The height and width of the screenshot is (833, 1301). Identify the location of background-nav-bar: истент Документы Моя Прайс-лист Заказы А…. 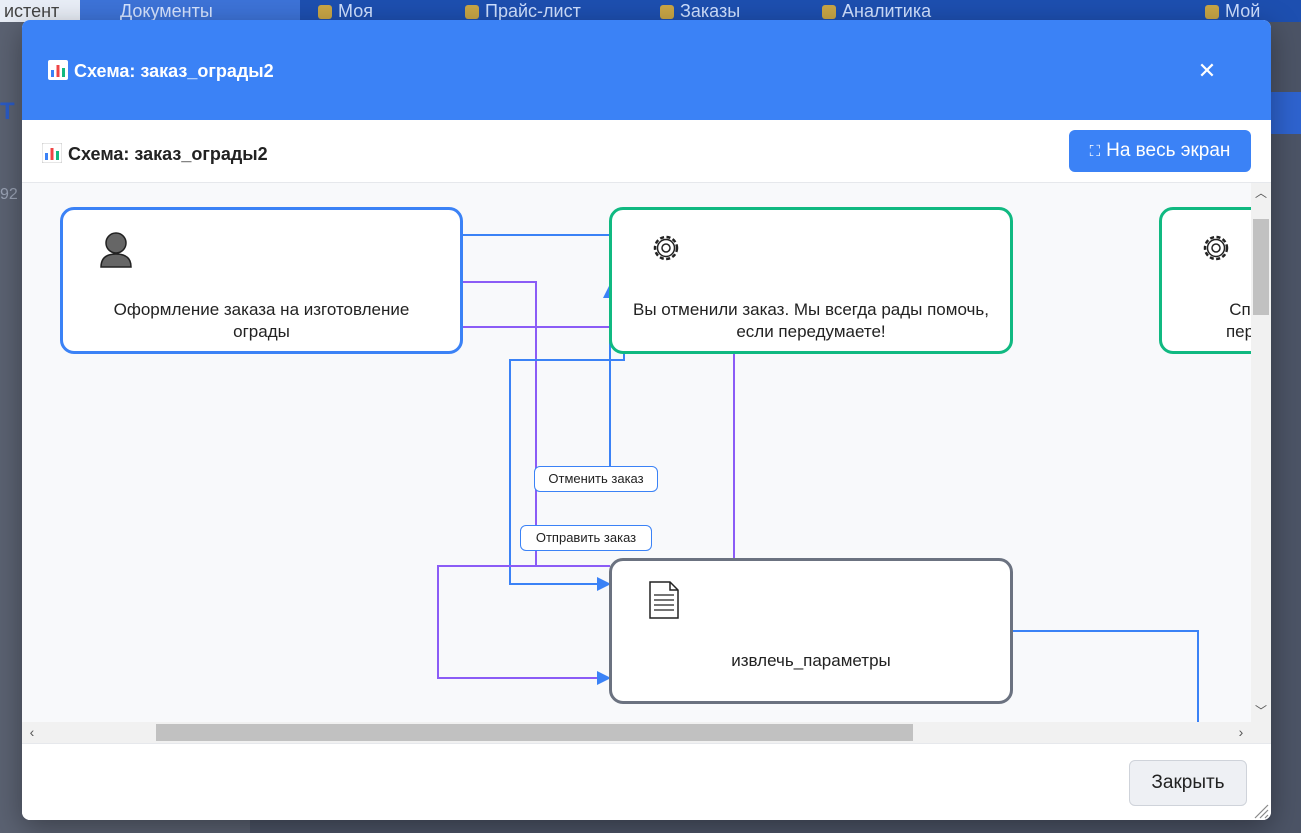
(650, 11).